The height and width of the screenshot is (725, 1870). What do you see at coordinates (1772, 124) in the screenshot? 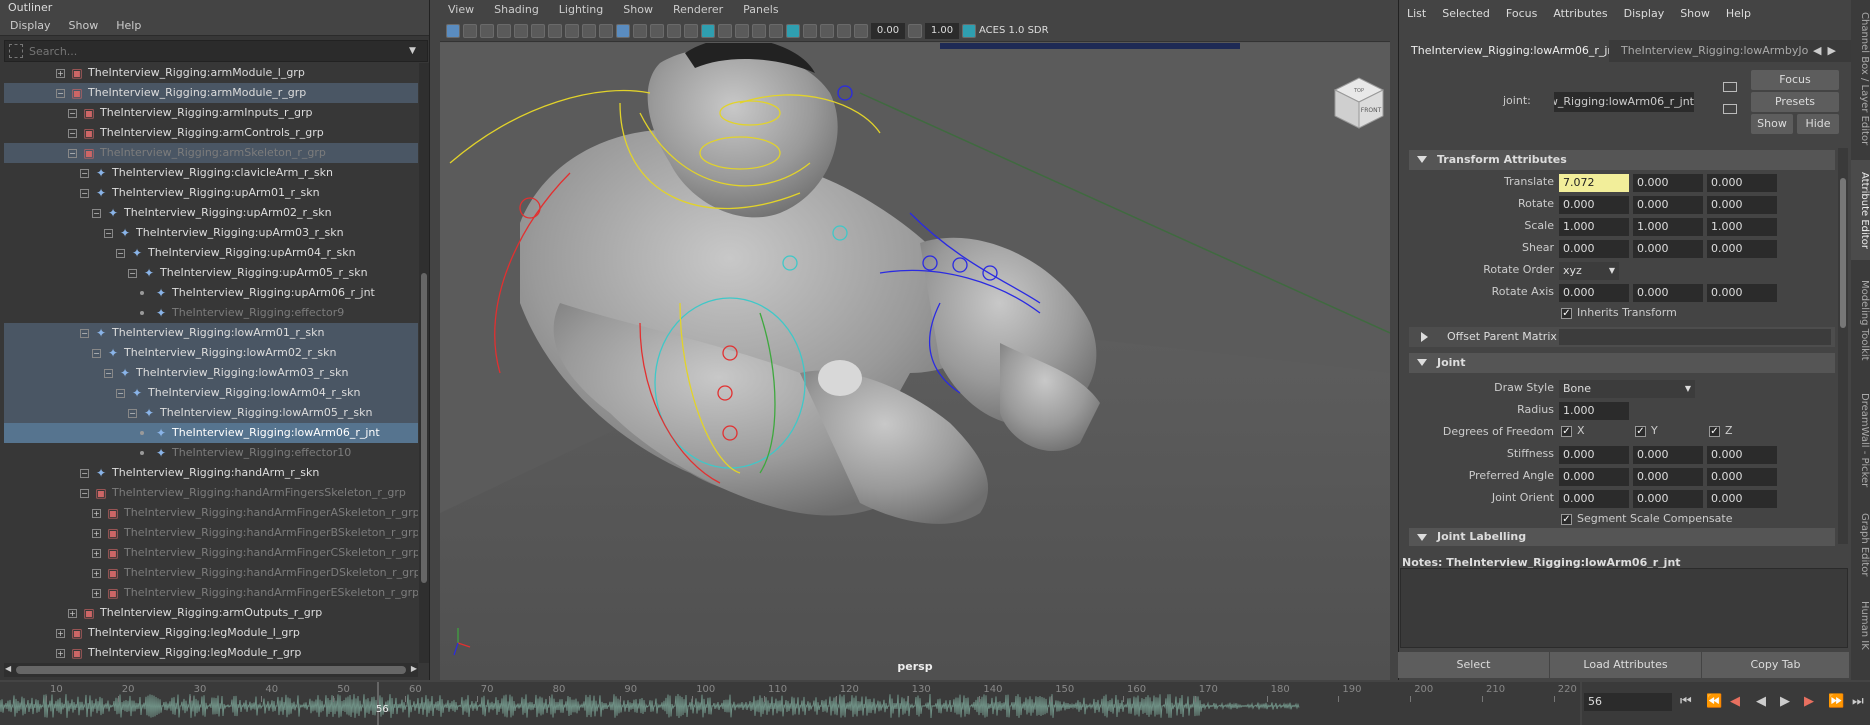
I see `show-button: Show` at bounding box center [1772, 124].